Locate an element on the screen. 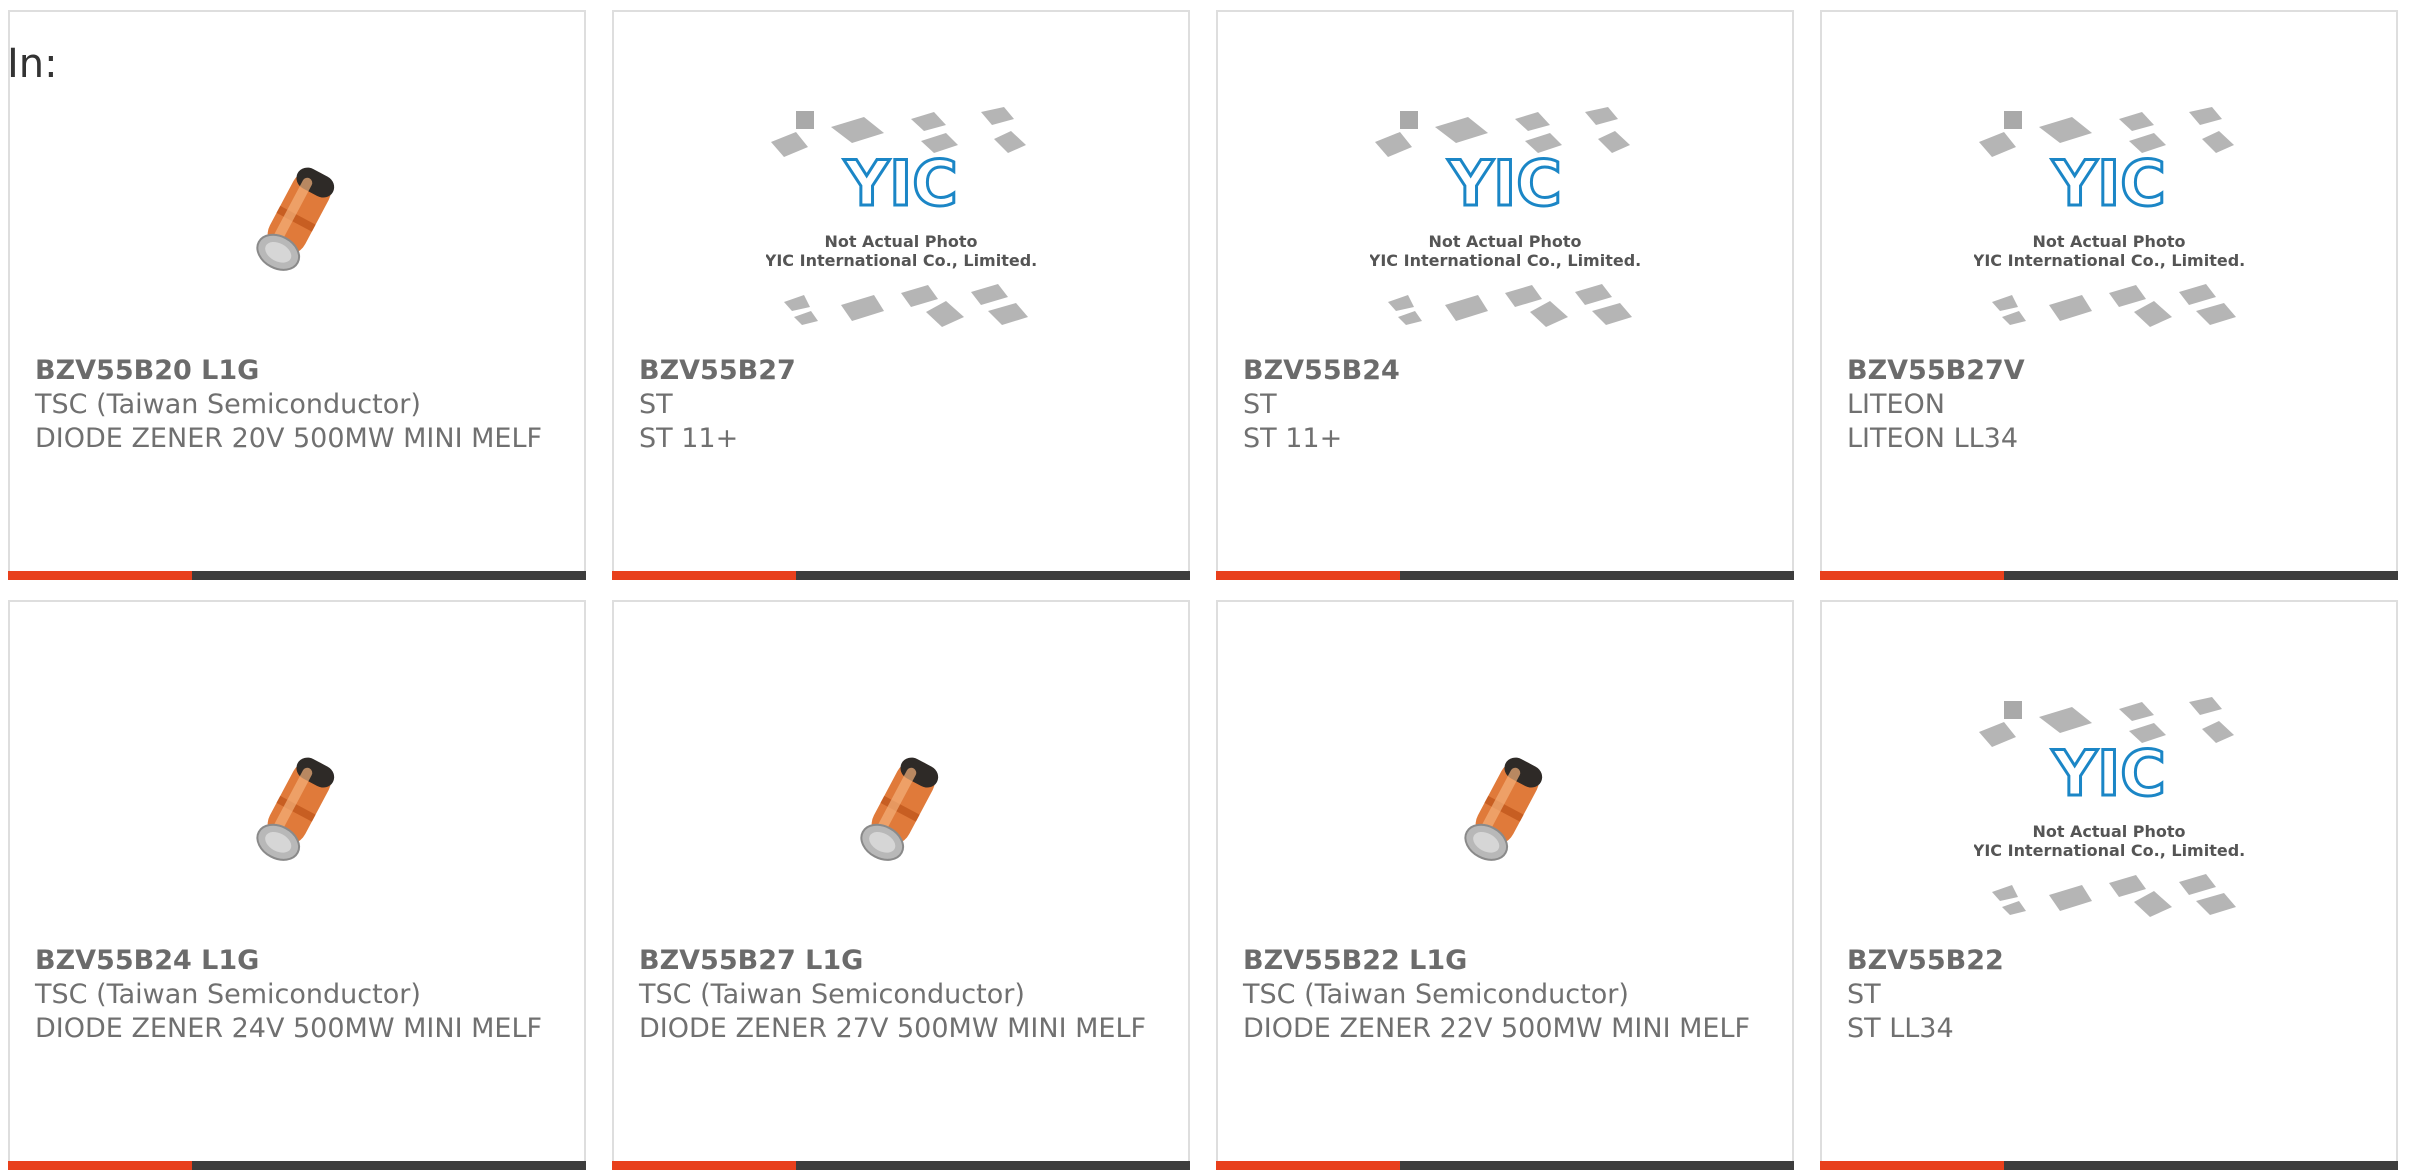 The width and height of the screenshot is (2410, 1170). description: DIODE ZENER 20V 500MW MINI MELF is located at coordinates (289, 438).